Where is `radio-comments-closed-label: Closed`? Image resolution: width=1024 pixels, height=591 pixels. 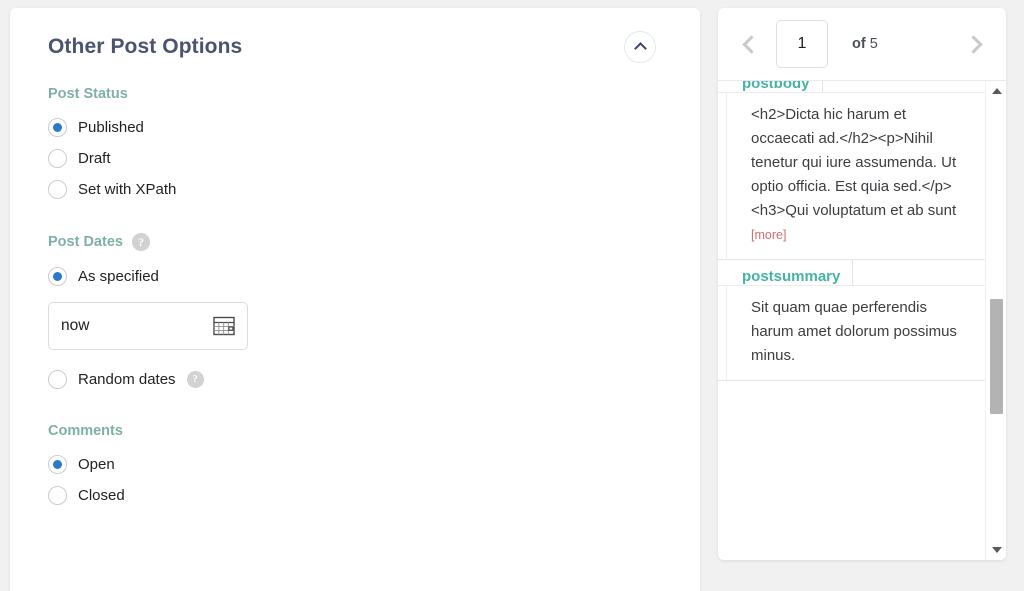
radio-comments-closed-label: Closed is located at coordinates (101, 495).